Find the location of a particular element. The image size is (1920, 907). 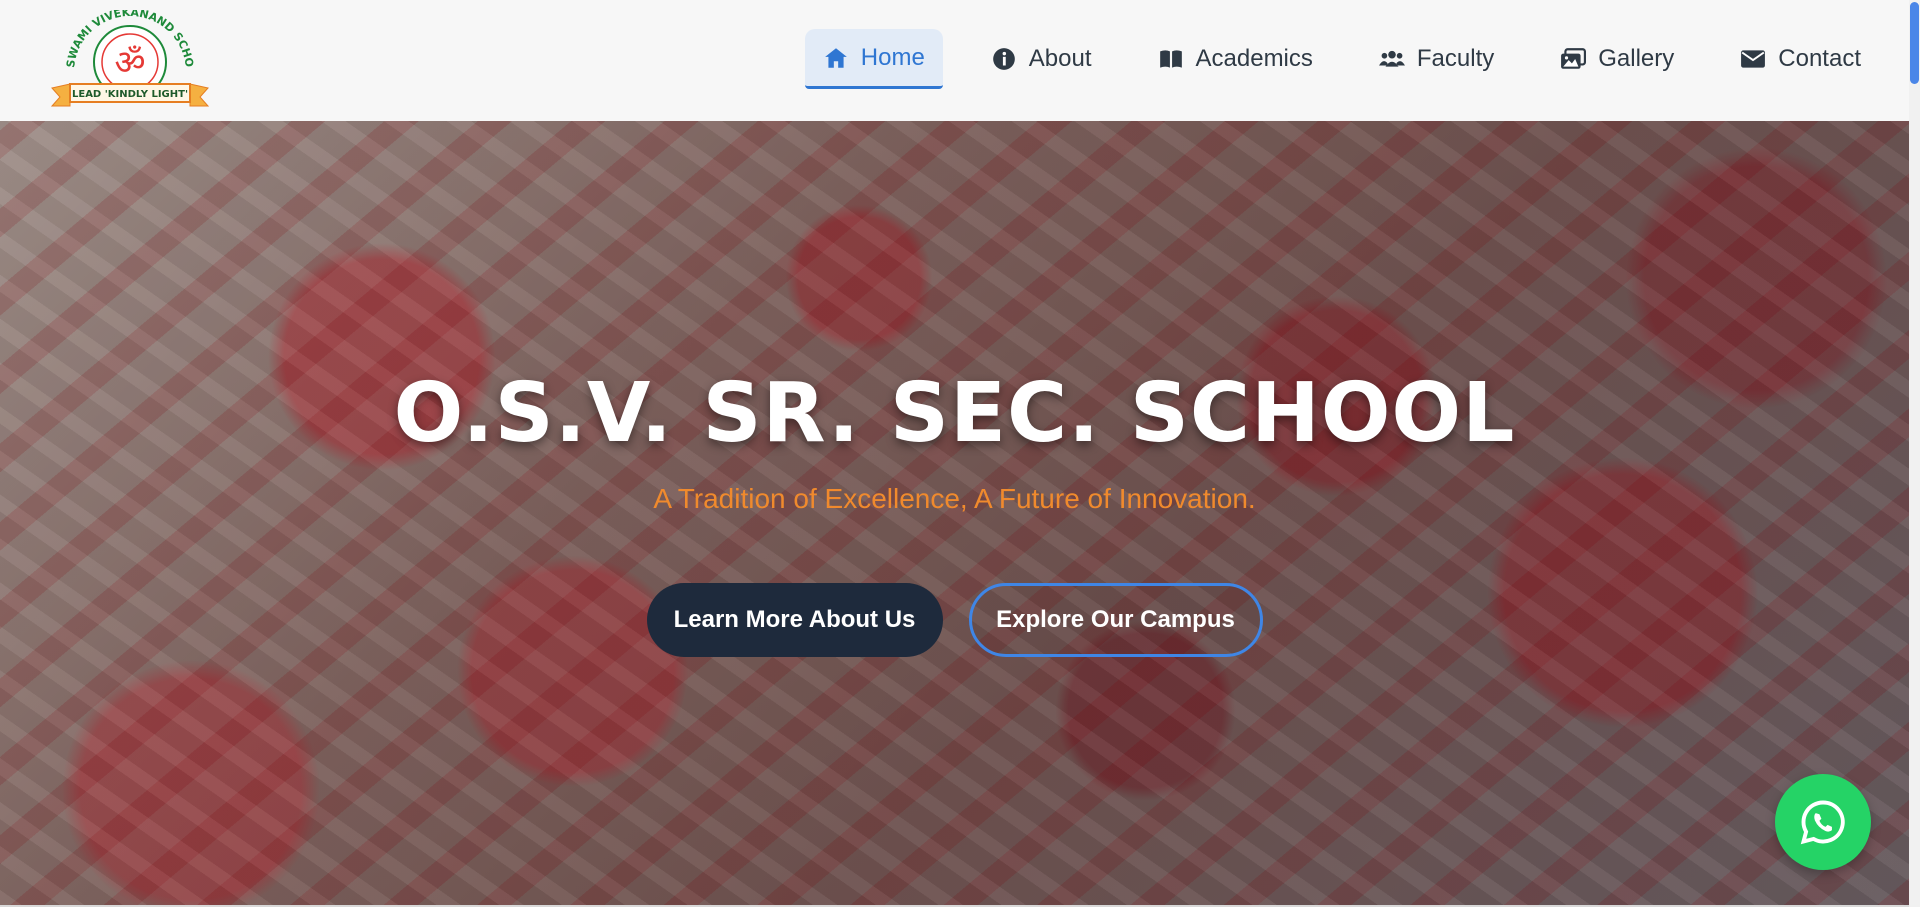

nav-home-label: Home is located at coordinates (892, 57).